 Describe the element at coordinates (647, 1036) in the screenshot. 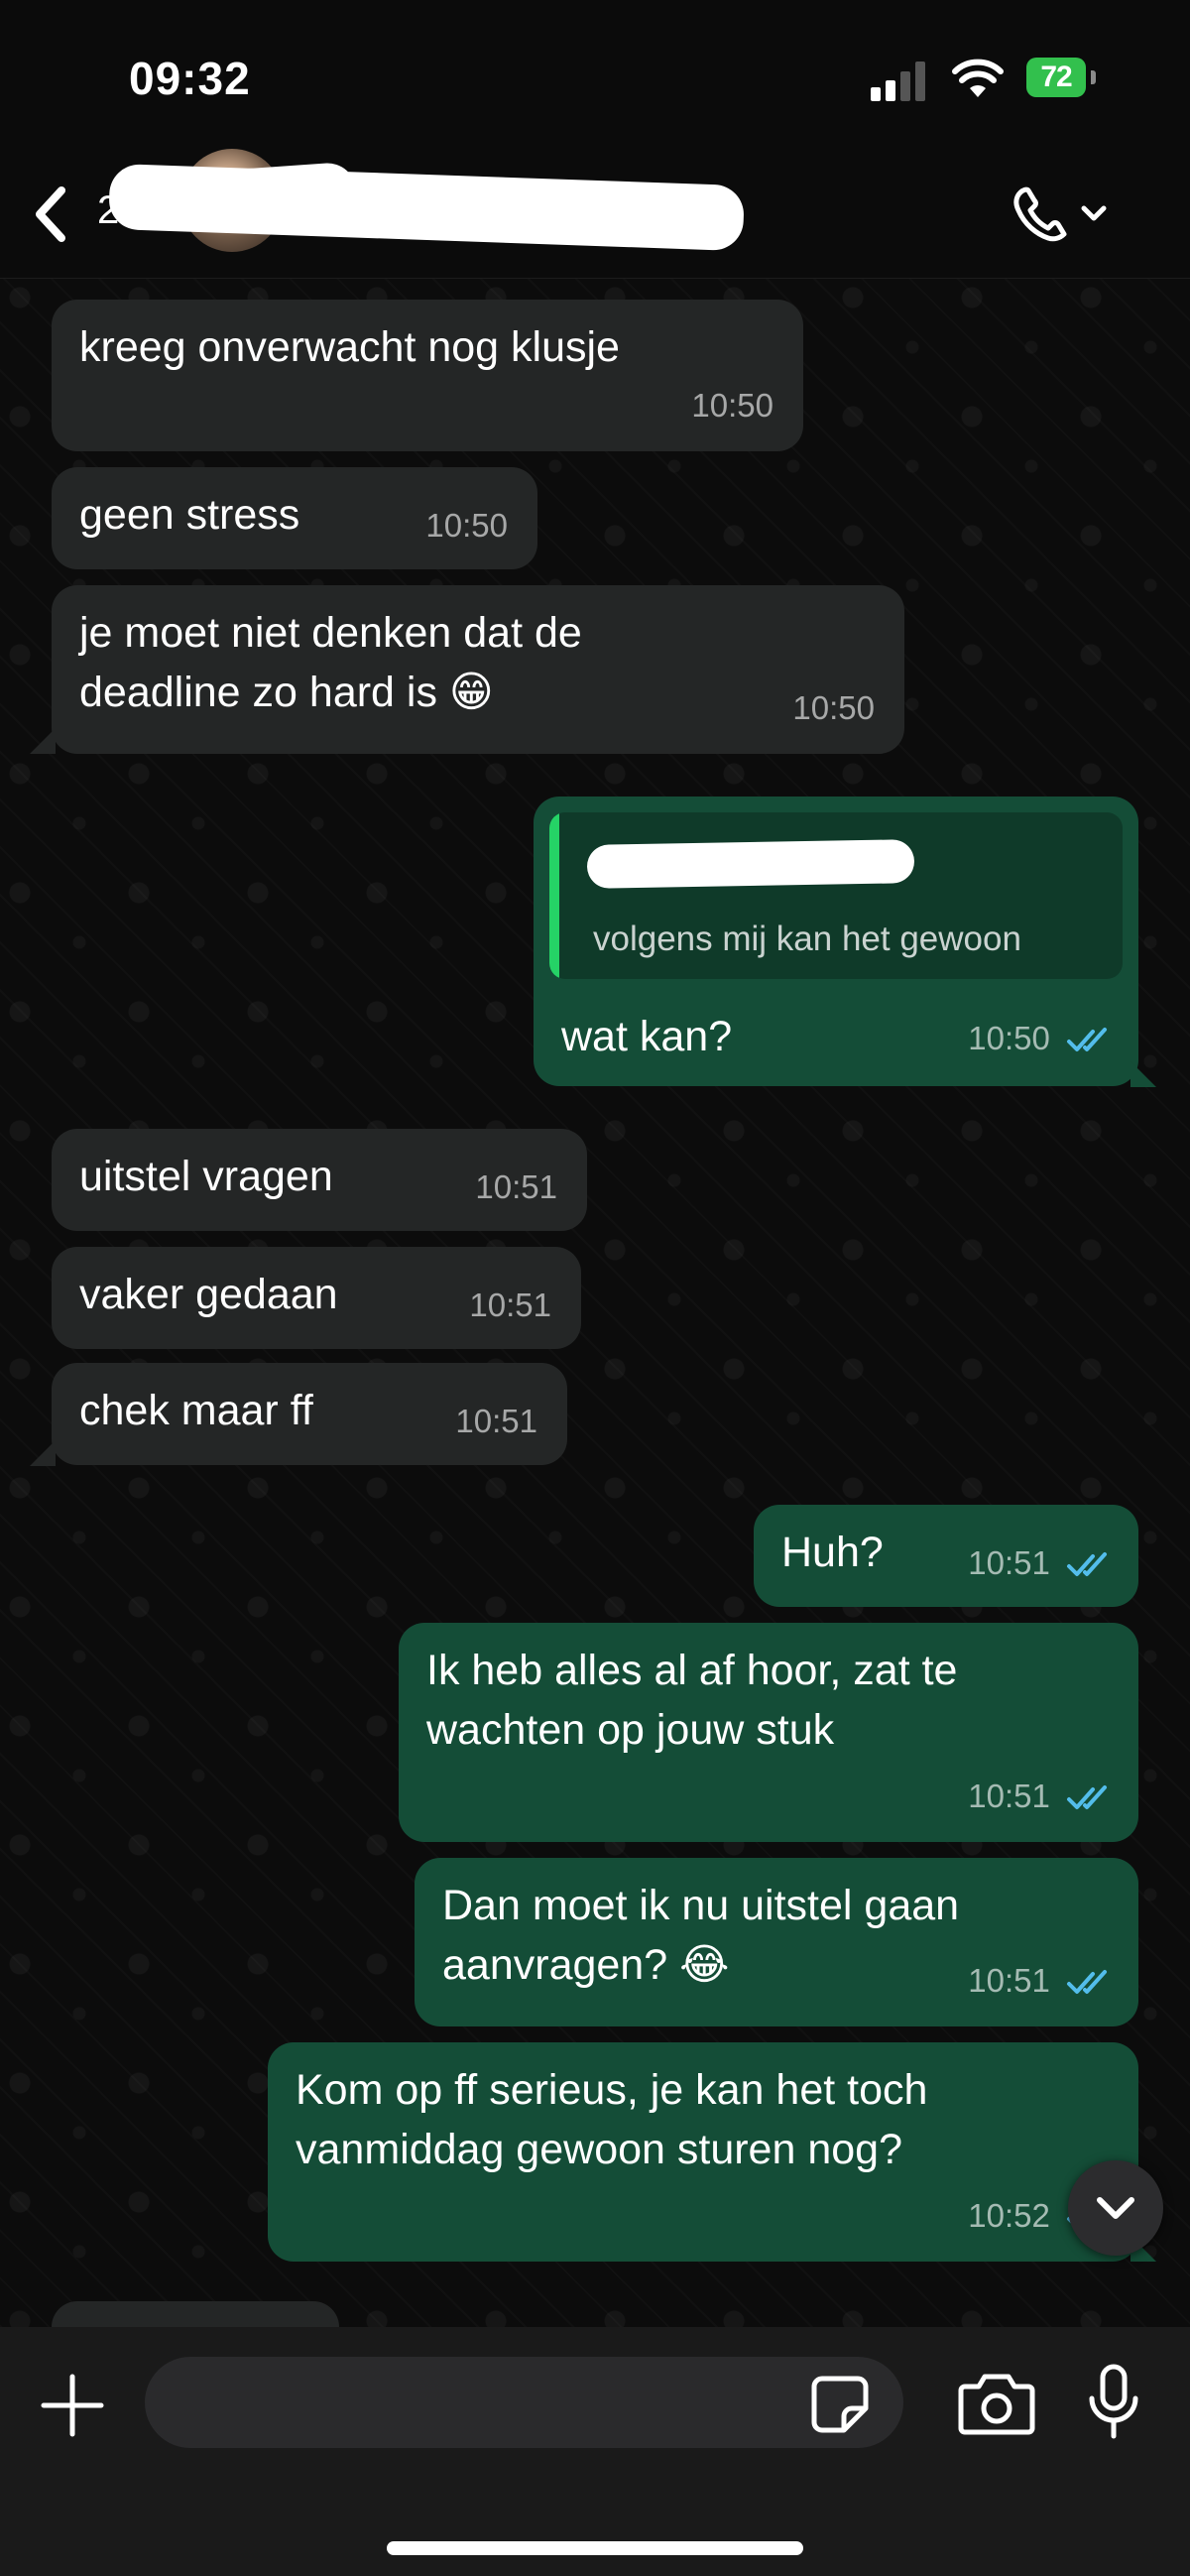

I see `message-text: wat kan?` at that location.